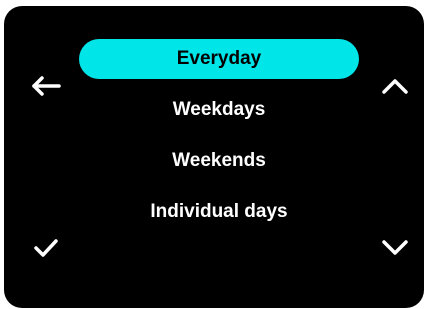  I want to click on arrow-left-icon, so click(46, 86).